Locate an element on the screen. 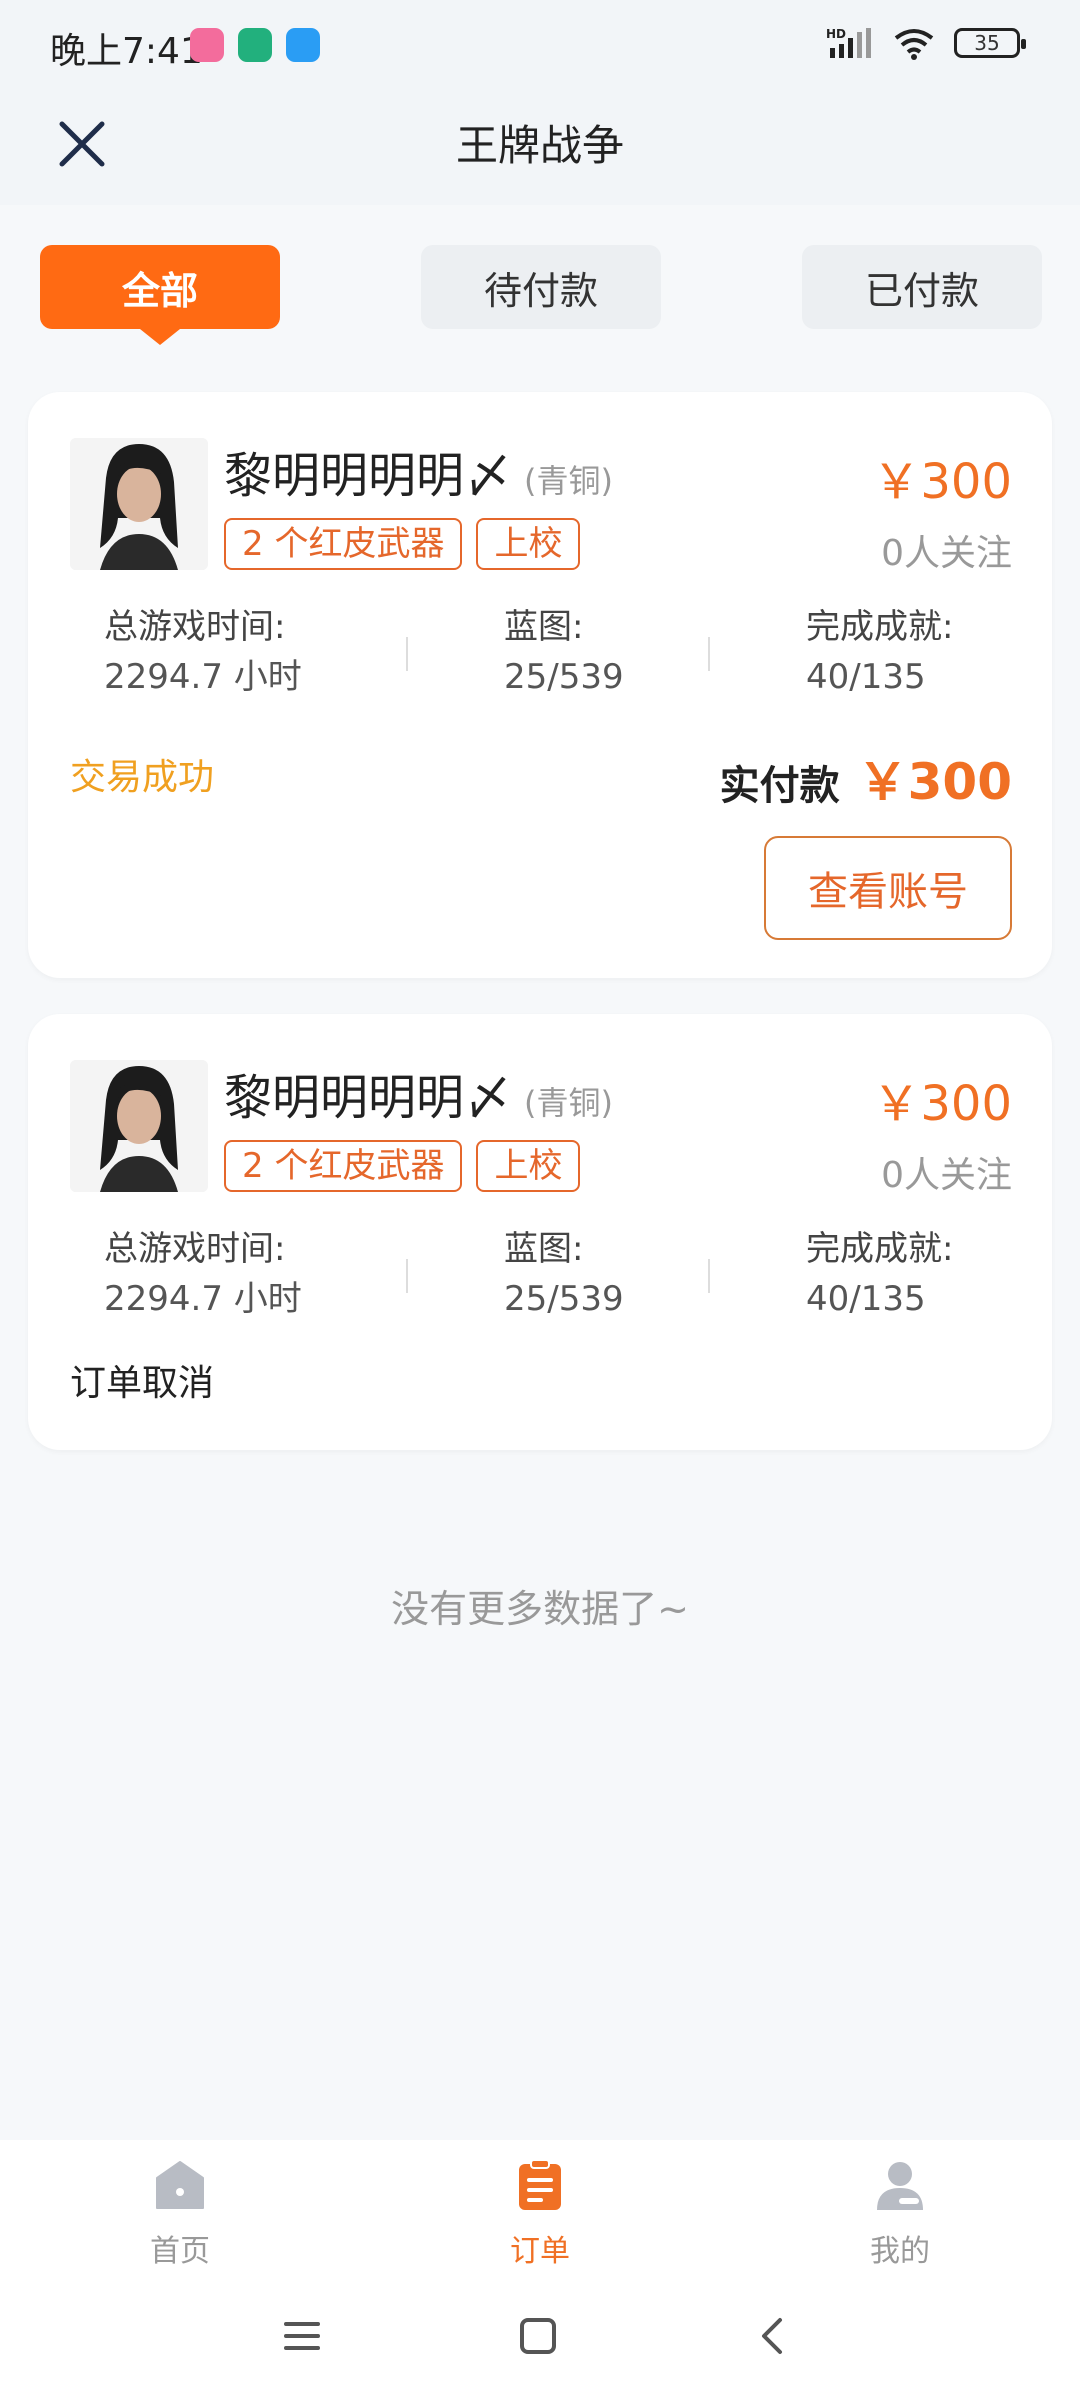 The height and width of the screenshot is (2400, 1080). chat-app-icon is located at coordinates (303, 45).